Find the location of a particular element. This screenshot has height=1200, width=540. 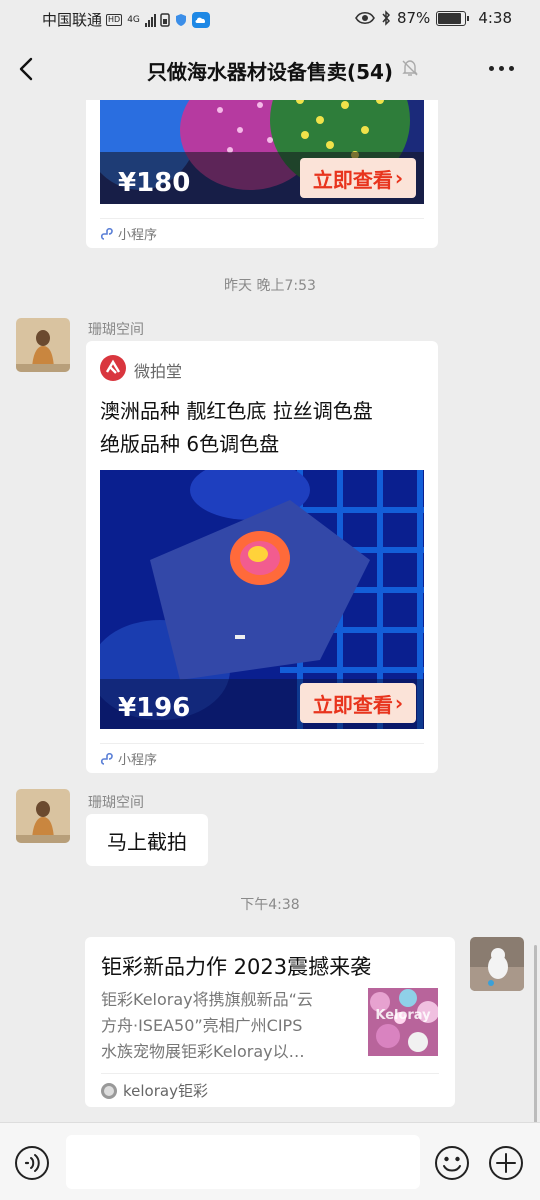

mini-program-card: ¥180 立即查看 › 小程序 is located at coordinates (262, 174).